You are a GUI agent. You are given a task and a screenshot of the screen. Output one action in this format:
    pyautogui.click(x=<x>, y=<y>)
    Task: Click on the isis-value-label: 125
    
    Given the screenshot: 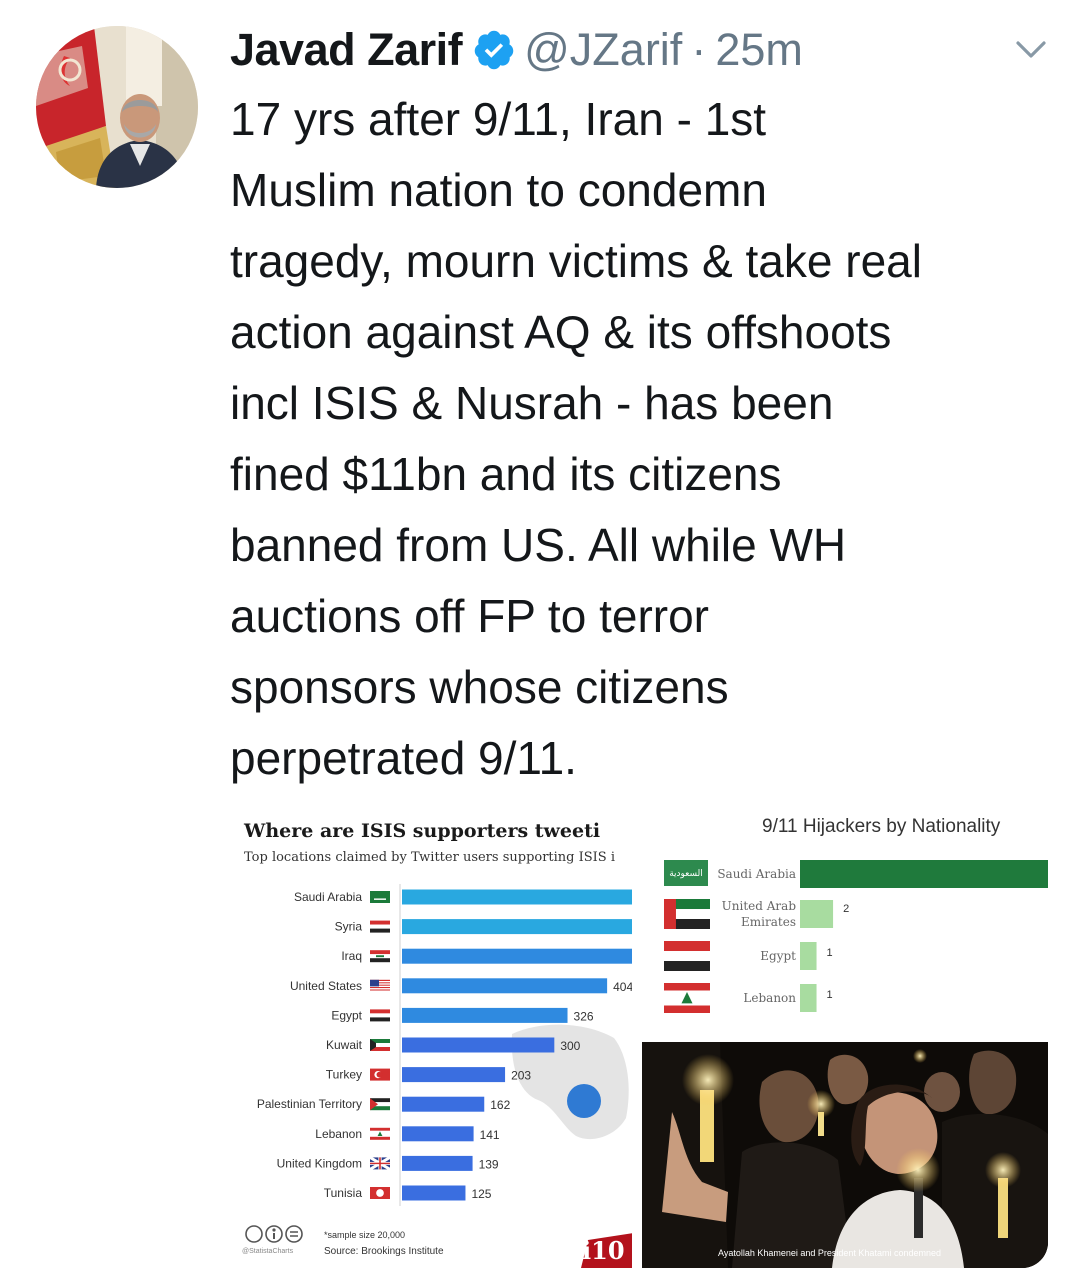 What is the action you would take?
    pyautogui.click(x=481, y=1194)
    